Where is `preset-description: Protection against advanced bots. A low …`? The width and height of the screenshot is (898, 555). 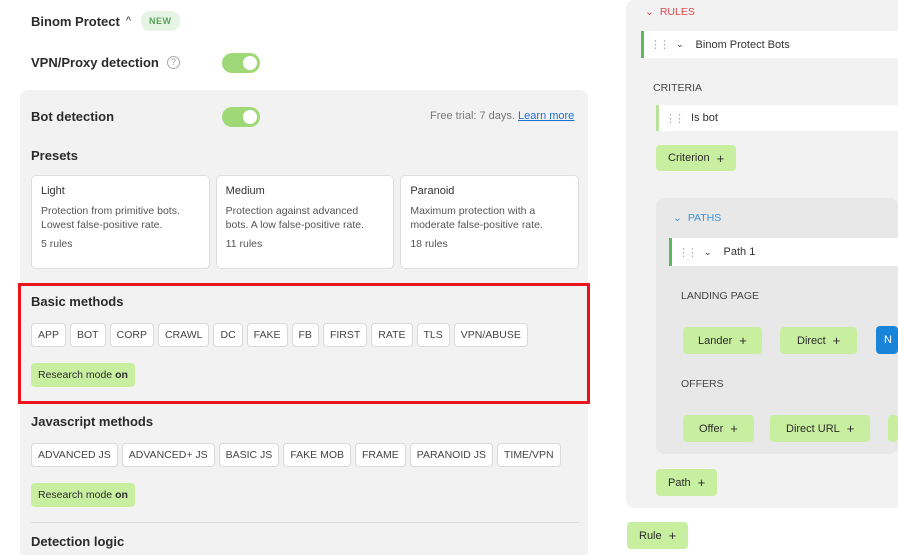
preset-description: Protection against advanced bots. A low … is located at coordinates (305, 218).